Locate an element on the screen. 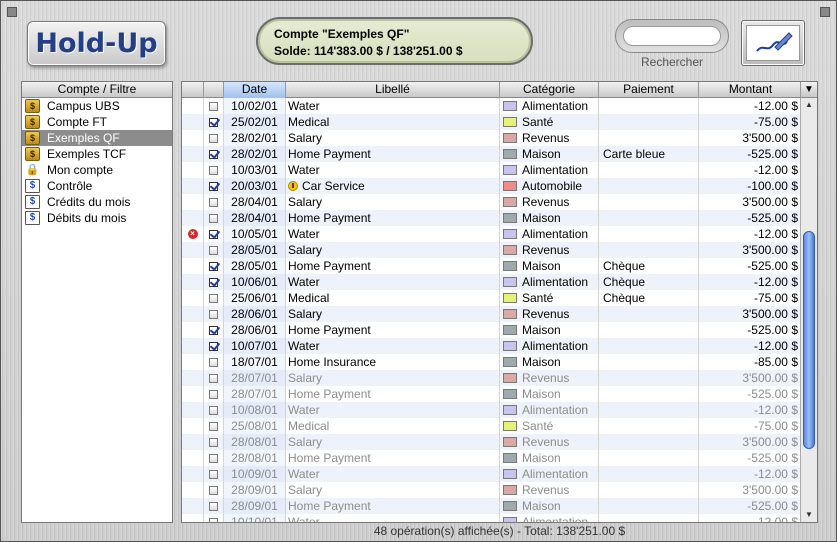 This screenshot has height=542, width=837. table-row: 10/06/01 Water Alimentation Chèque -12.00 $ is located at coordinates (492, 282).